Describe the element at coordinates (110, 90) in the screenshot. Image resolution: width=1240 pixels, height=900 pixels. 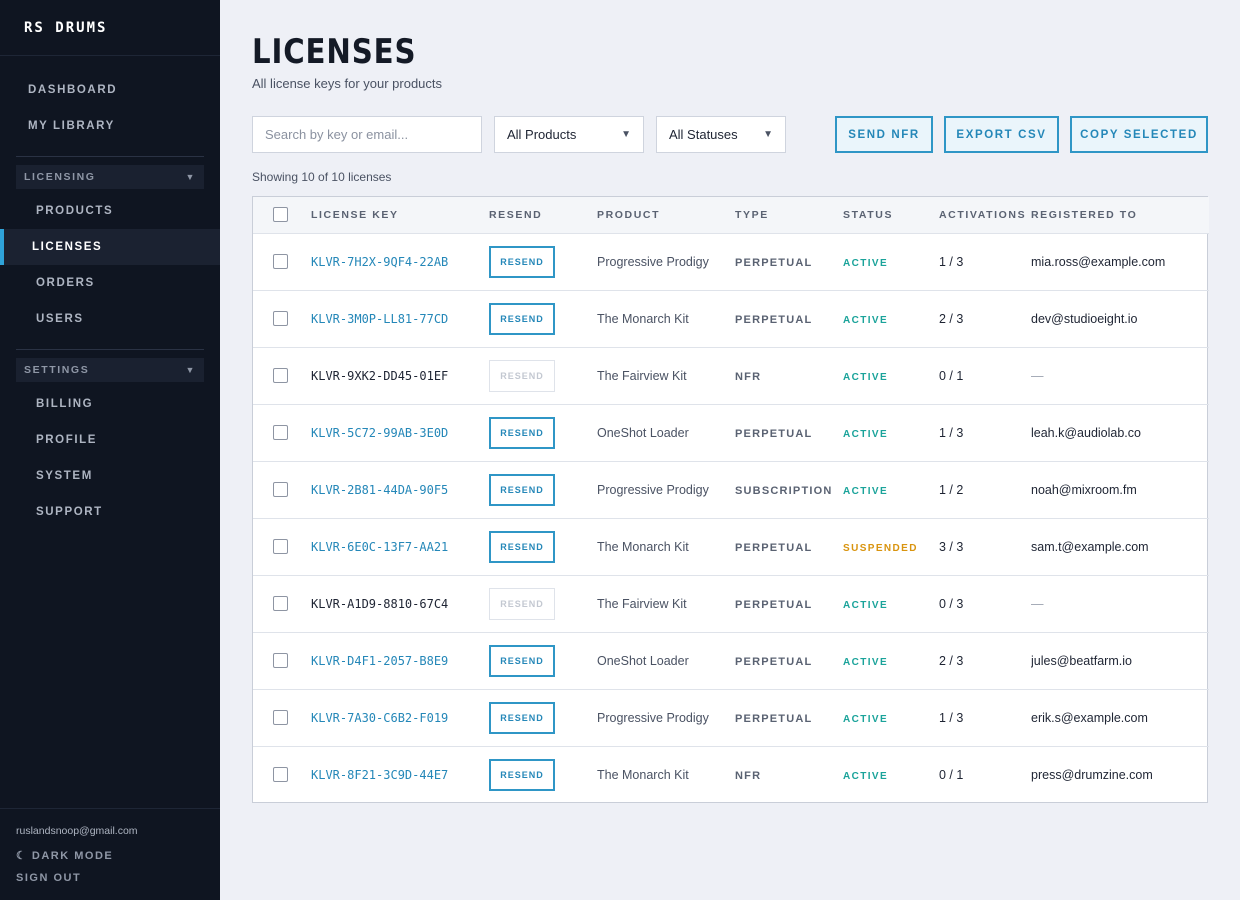
I see `nav-dashboard: DASHBOARD` at that location.